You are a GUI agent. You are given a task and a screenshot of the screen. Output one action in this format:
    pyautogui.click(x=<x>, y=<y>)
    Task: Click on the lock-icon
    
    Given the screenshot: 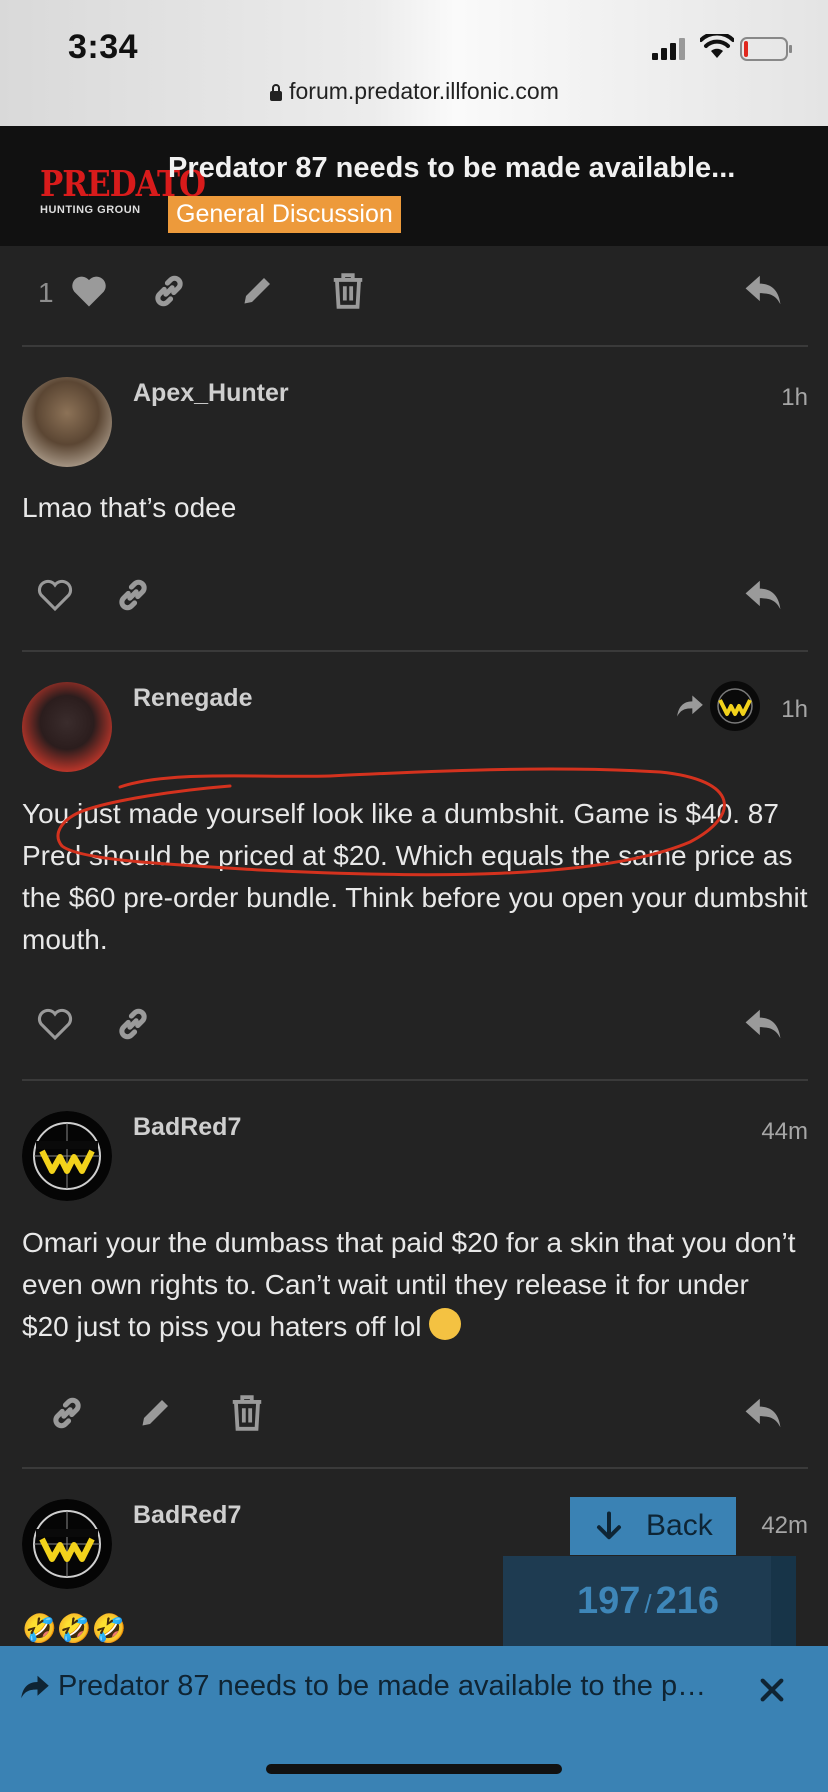 What is the action you would take?
    pyautogui.click(x=276, y=92)
    